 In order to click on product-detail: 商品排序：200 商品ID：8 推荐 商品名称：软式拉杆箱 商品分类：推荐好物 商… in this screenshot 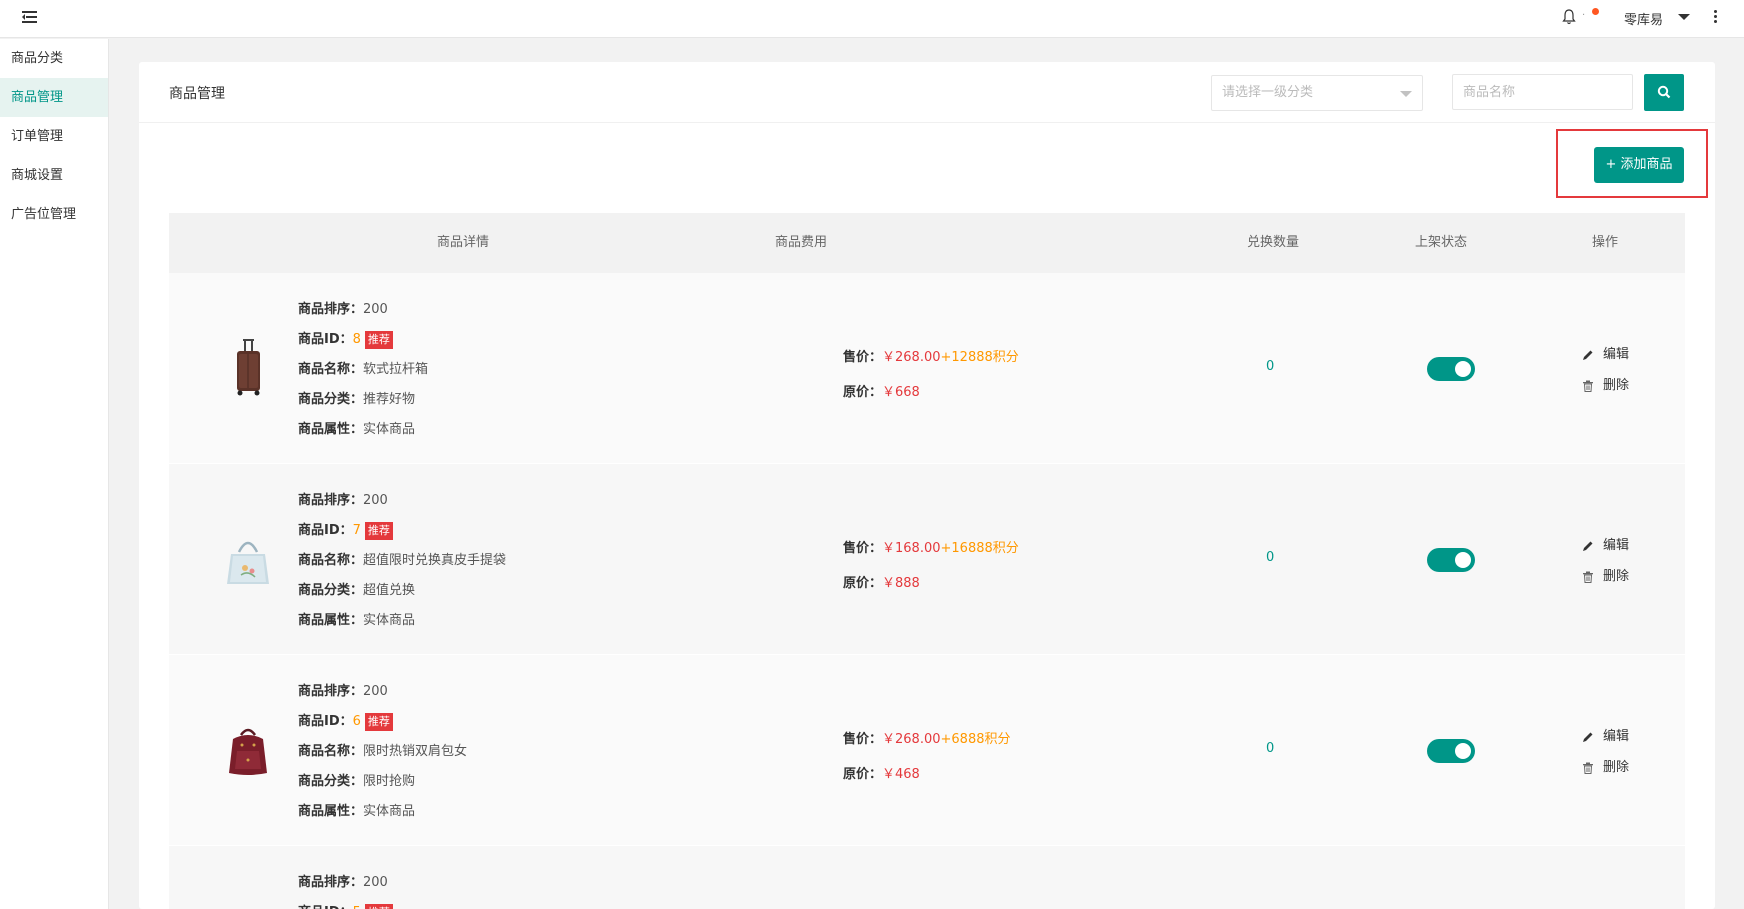, I will do `click(363, 370)`.